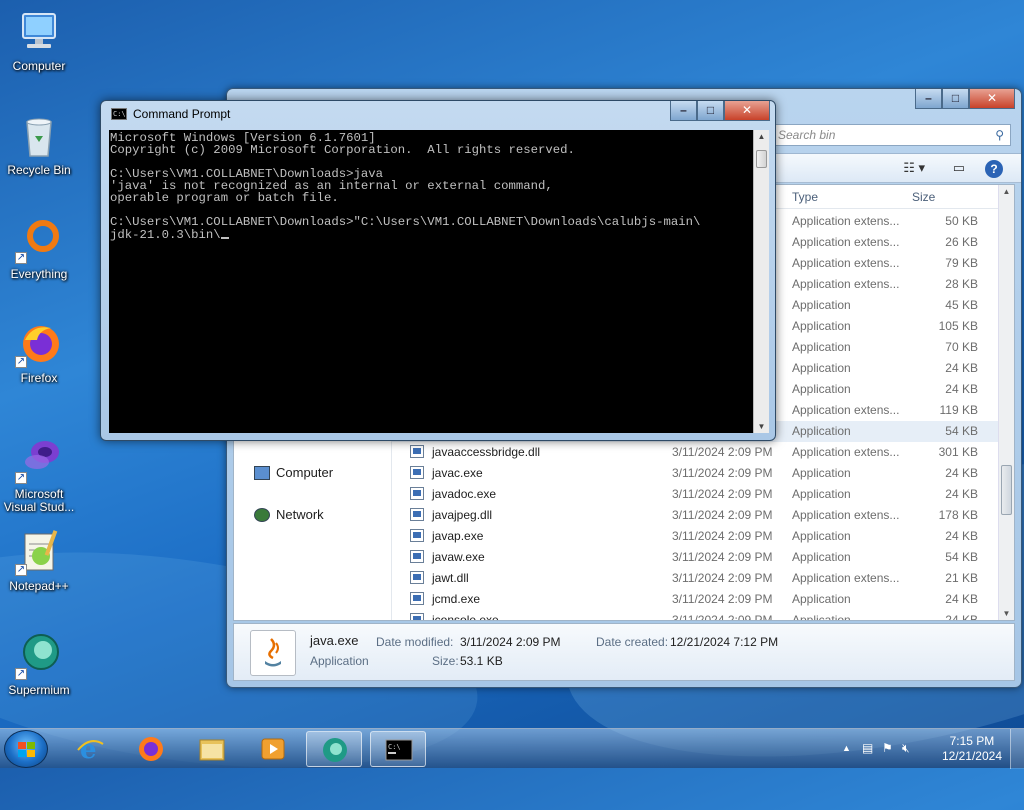 The width and height of the screenshot is (1024, 810). Describe the element at coordinates (464, 494) in the screenshot. I see `row-name: javadoc.exe` at that location.